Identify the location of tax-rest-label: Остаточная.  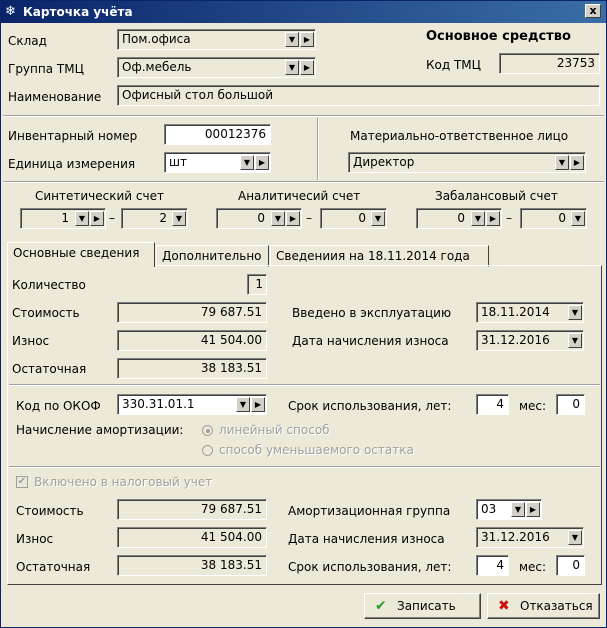
(53, 567).